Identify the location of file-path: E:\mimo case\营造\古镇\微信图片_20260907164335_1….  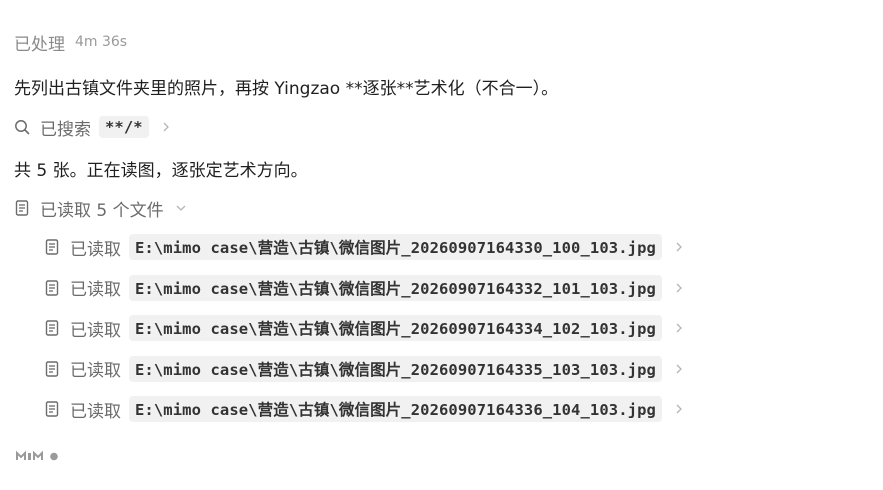
(395, 368).